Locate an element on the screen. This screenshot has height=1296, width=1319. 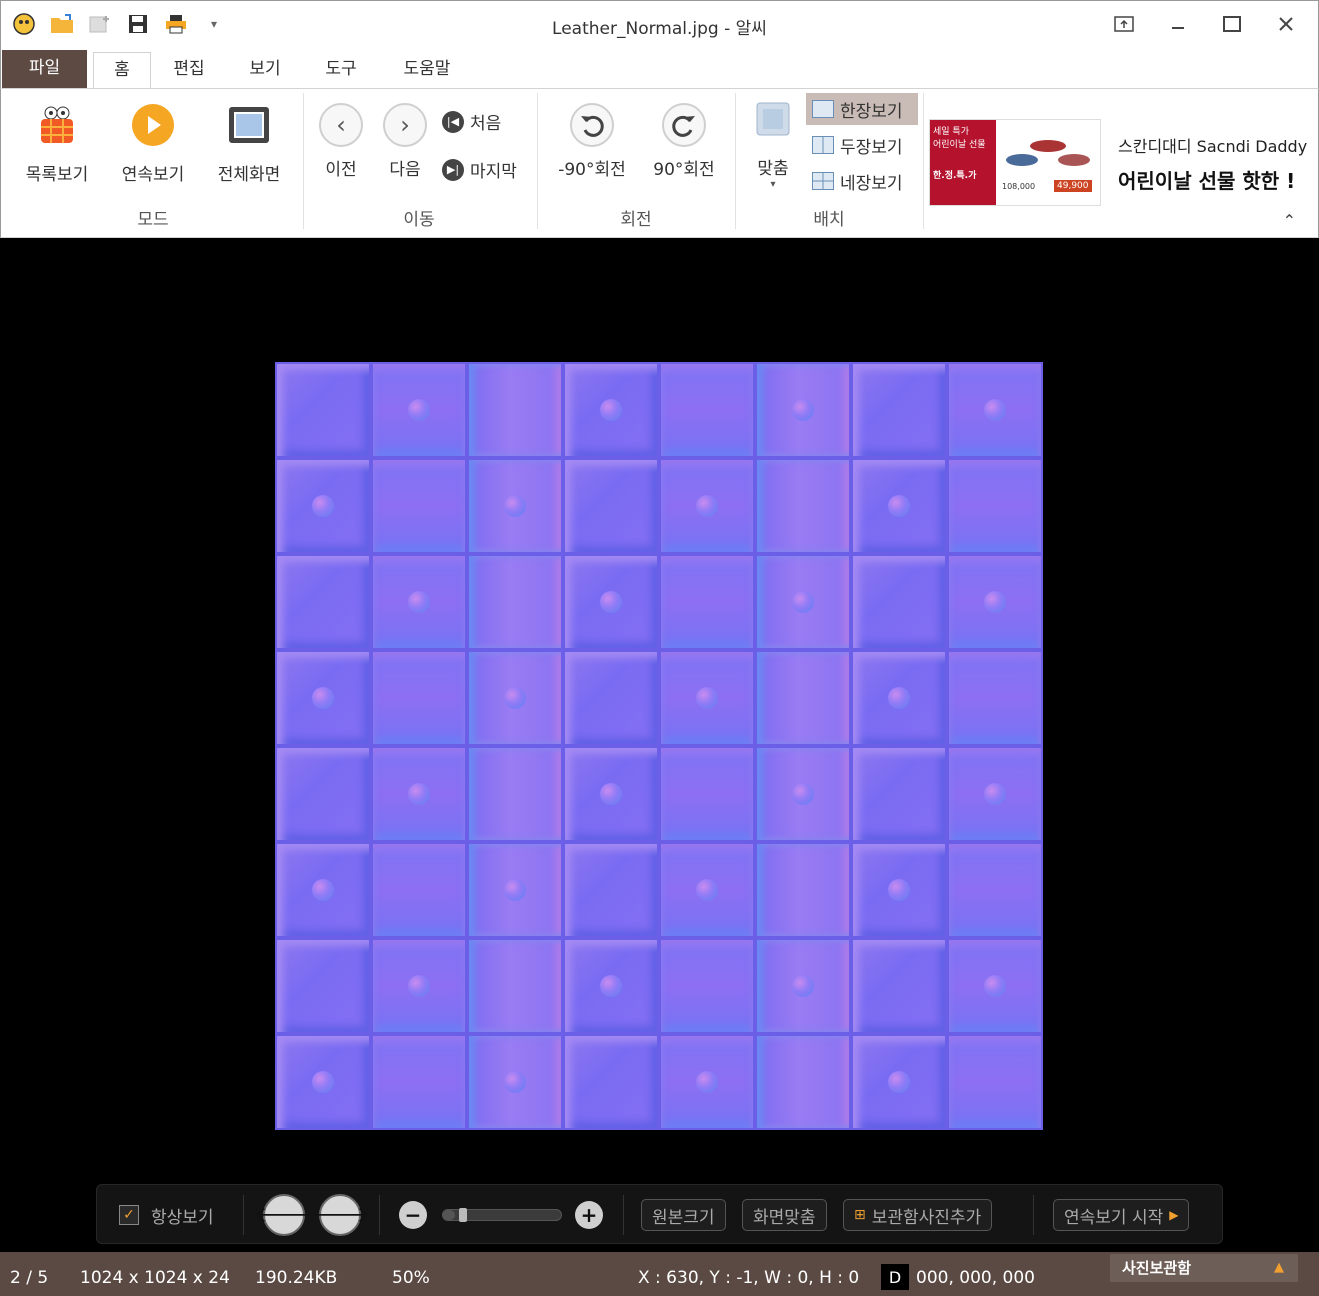
ad-banner-image: 세일 특가 어린이날 선물 한.정.특.가 108,000 49,900 is located at coordinates (1015, 162).